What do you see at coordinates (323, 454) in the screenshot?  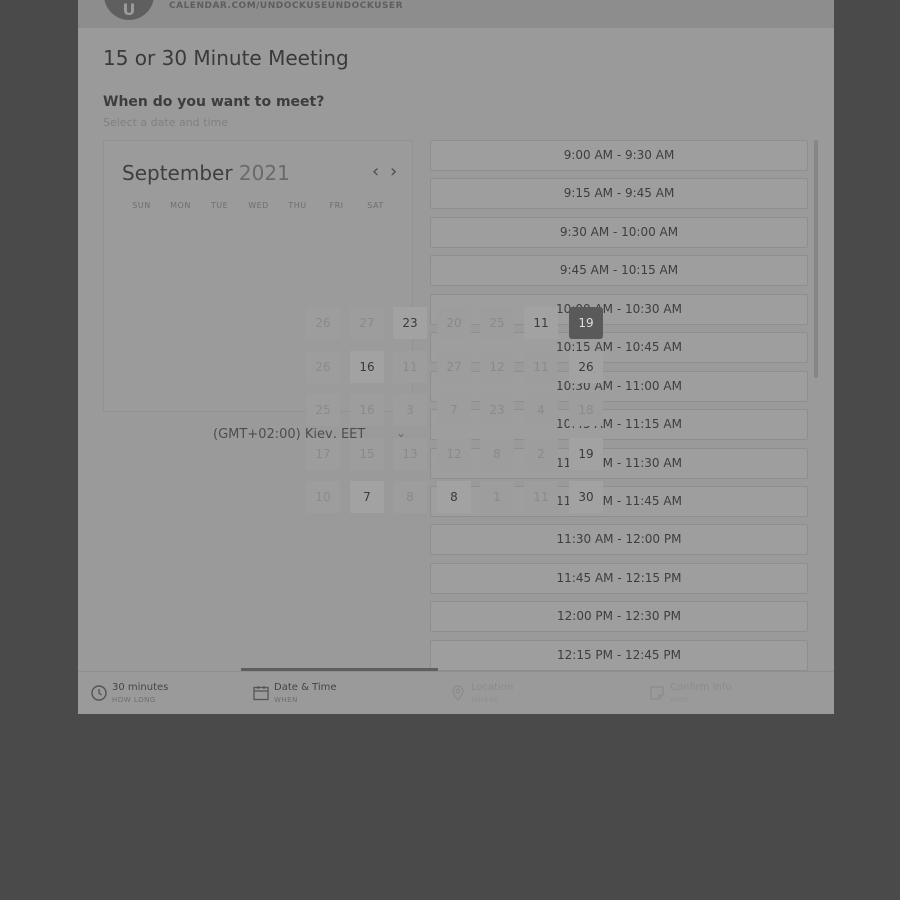 I see `calendar-day: 17` at bounding box center [323, 454].